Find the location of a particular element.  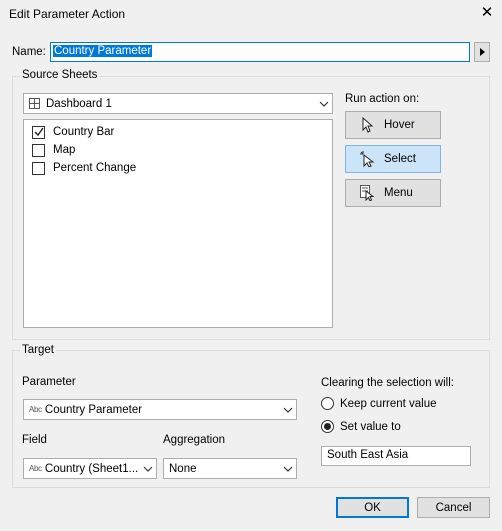

set-value-to-label: Set value to is located at coordinates (370, 426).